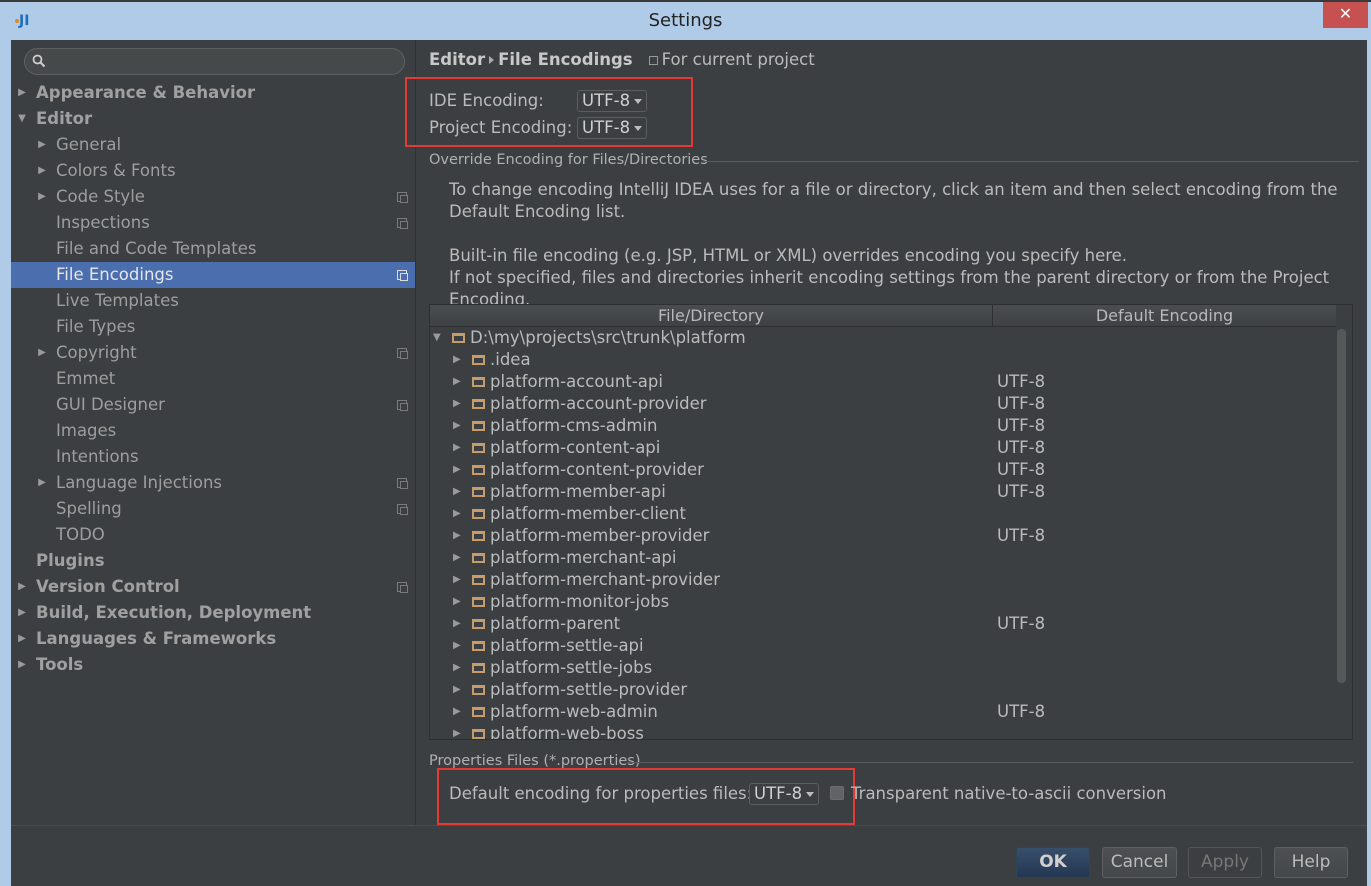 The image size is (1371, 886). Describe the element at coordinates (213, 457) in the screenshot. I see `sidebar-item-intentions: Intentions` at that location.